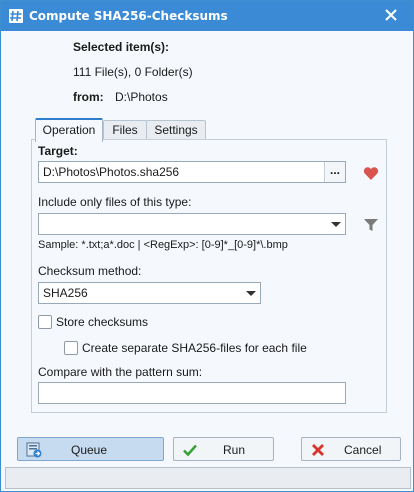 The width and height of the screenshot is (414, 492). I want to click on from-path: D:\Photos, so click(141, 97).